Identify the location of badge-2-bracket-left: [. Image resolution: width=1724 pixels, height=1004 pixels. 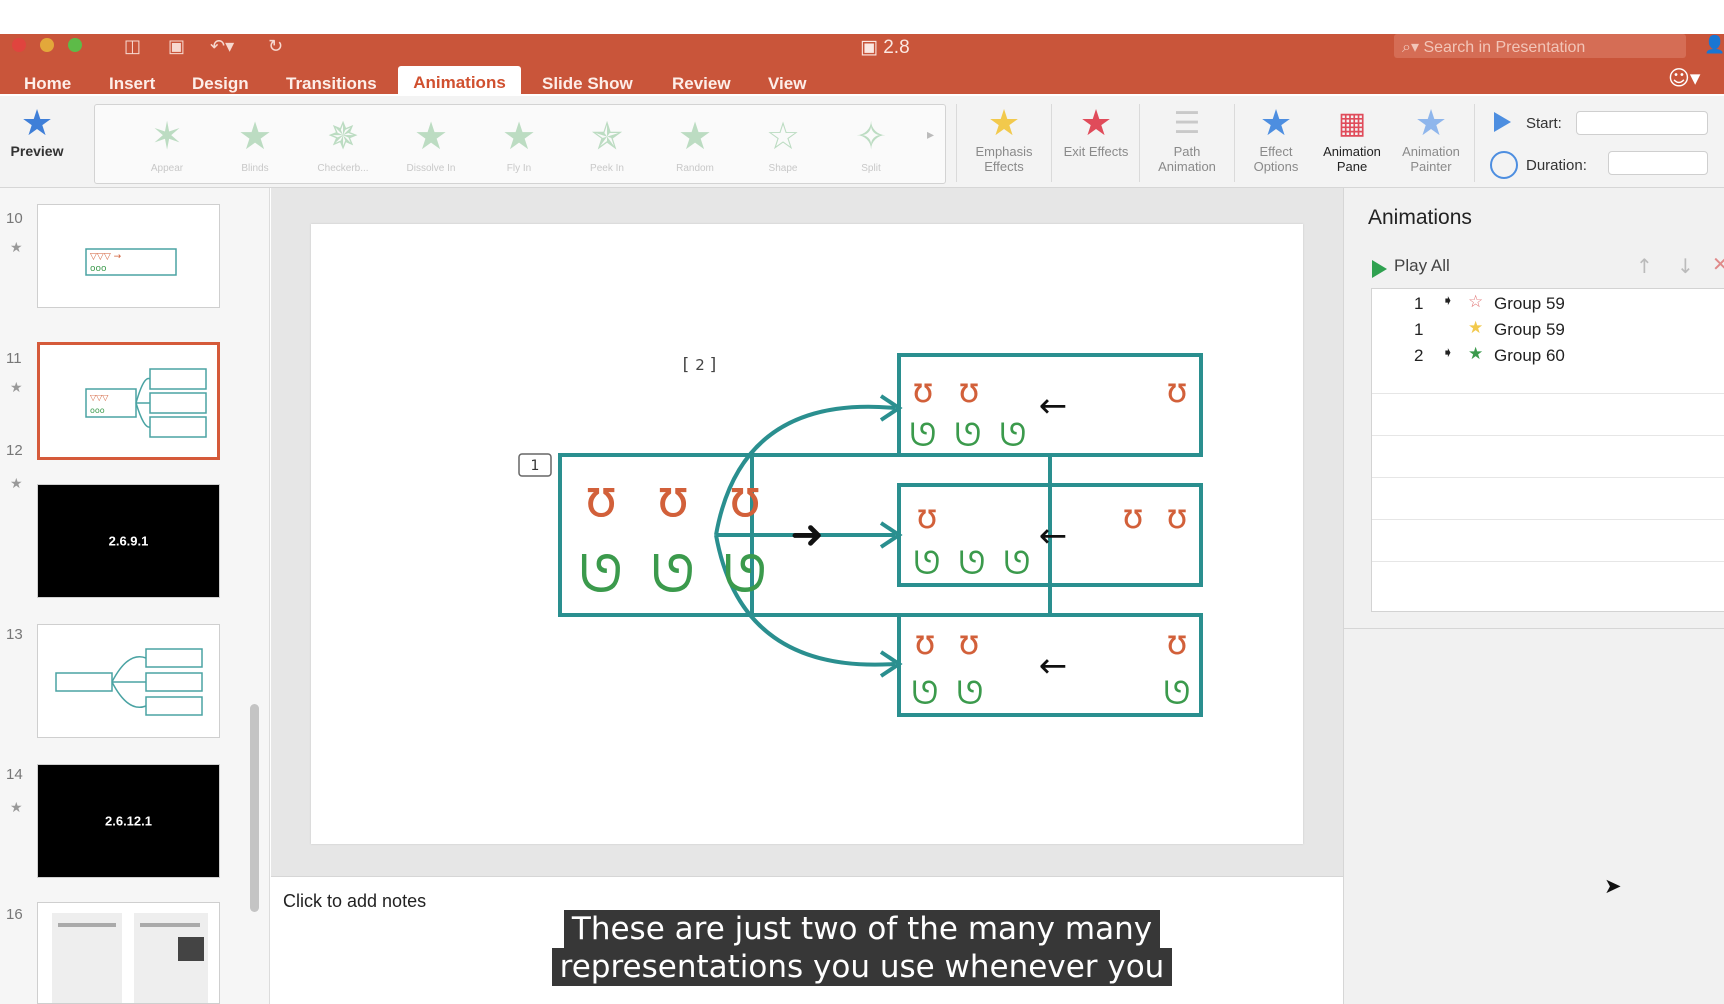
(686, 365).